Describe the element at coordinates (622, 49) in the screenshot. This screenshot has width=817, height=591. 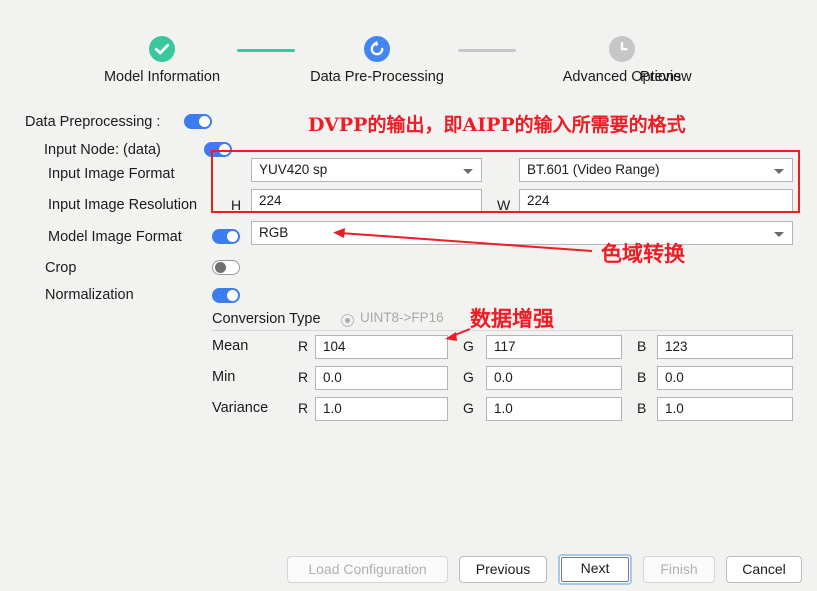
I see `clock-circle-icon` at that location.